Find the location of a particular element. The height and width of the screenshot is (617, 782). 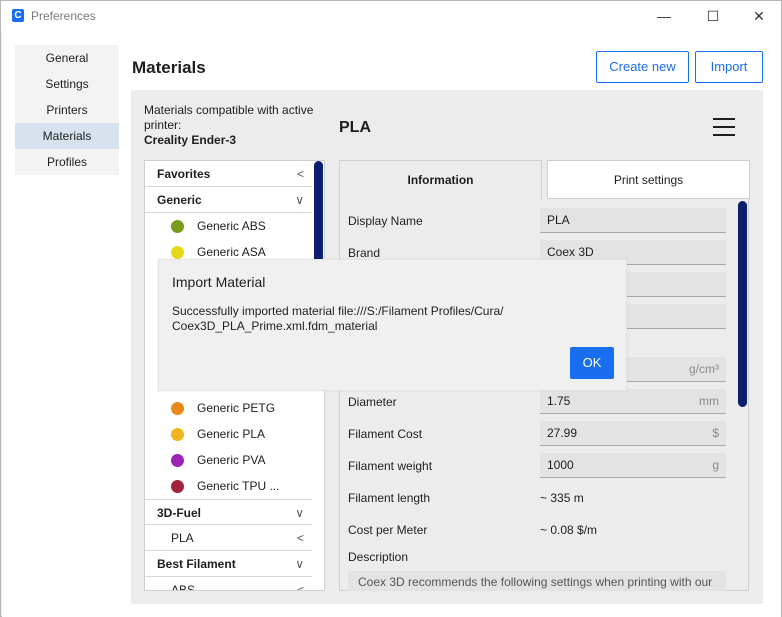

filament-weight-field: 1000 g is located at coordinates (633, 465).